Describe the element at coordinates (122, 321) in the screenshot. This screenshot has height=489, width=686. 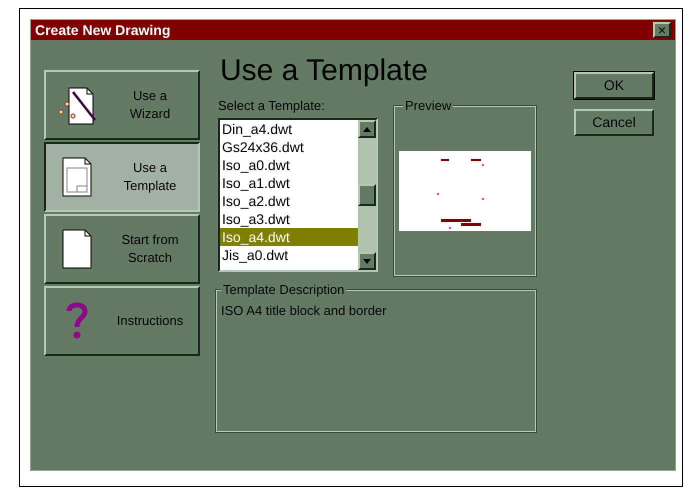
I see `mode-button: Instructions` at that location.